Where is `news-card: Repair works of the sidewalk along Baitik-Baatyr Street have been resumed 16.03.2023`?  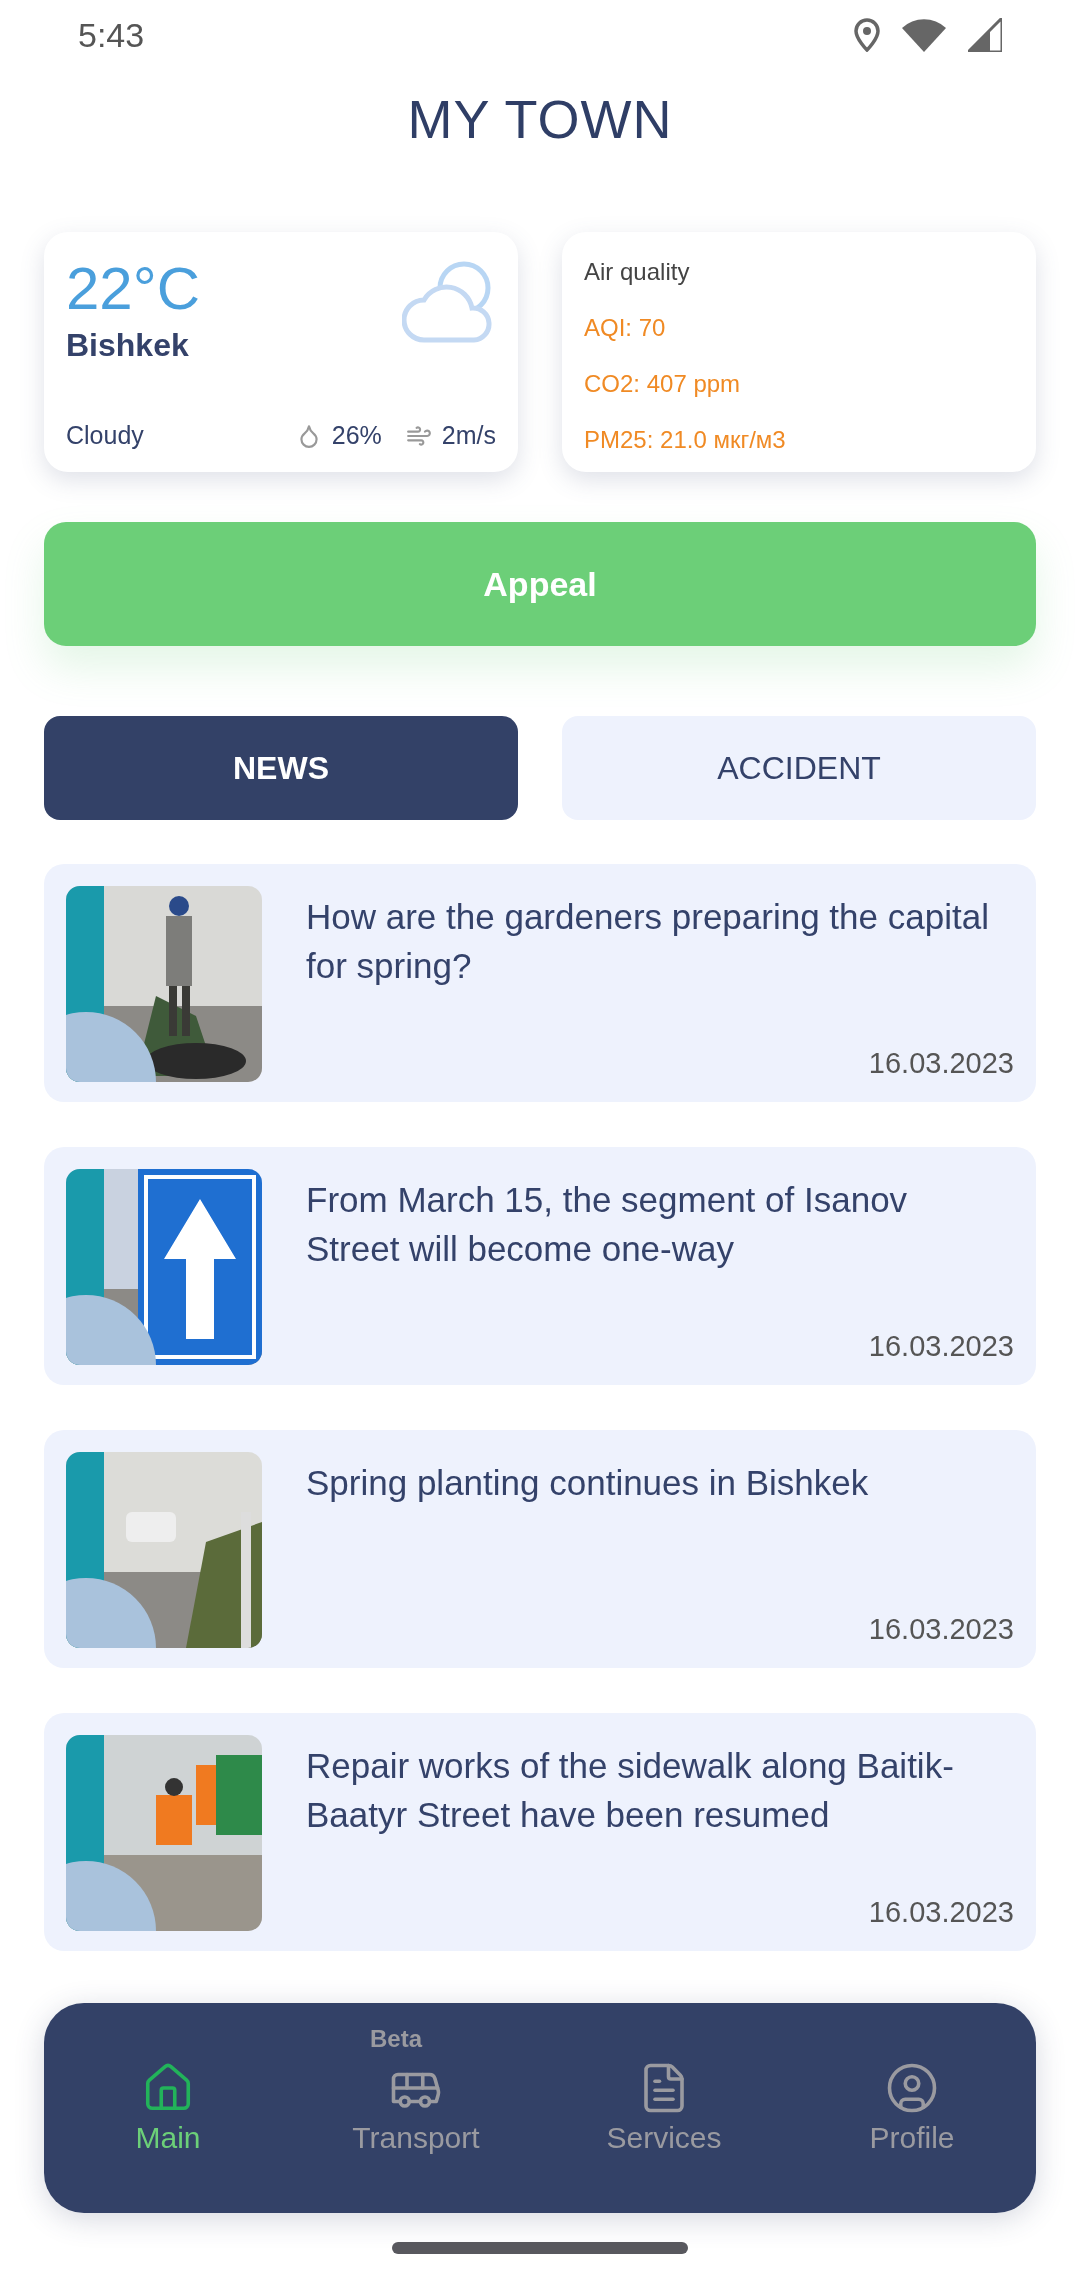
news-card: Repair works of the sidewalk along Baitik-Baatyr Street have been resumed 16.03.2023 is located at coordinates (540, 1832).